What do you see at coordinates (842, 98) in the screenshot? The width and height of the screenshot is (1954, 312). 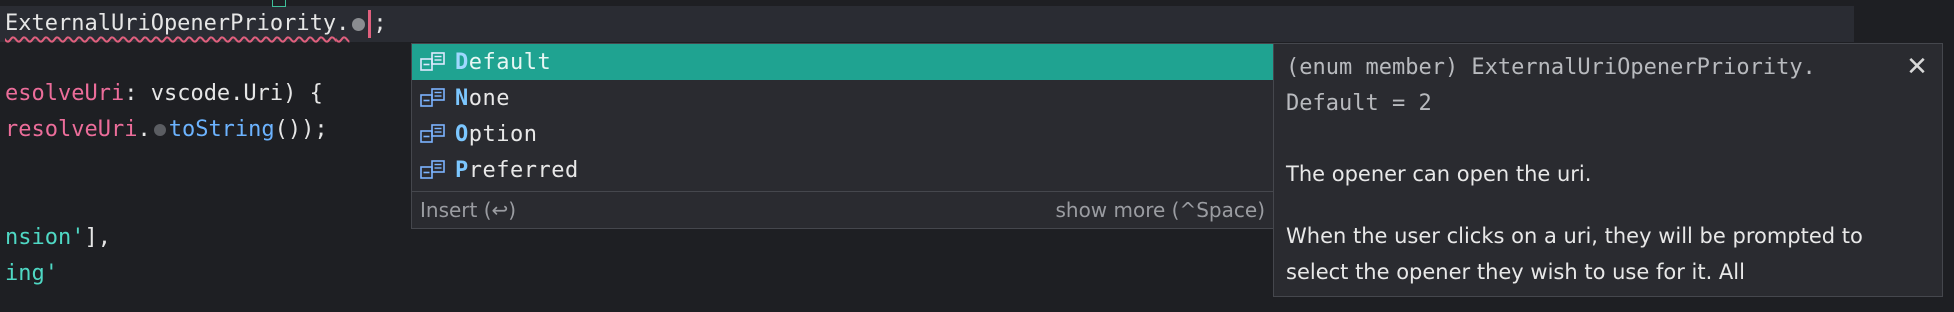 I see `suggest-item-none: None` at bounding box center [842, 98].